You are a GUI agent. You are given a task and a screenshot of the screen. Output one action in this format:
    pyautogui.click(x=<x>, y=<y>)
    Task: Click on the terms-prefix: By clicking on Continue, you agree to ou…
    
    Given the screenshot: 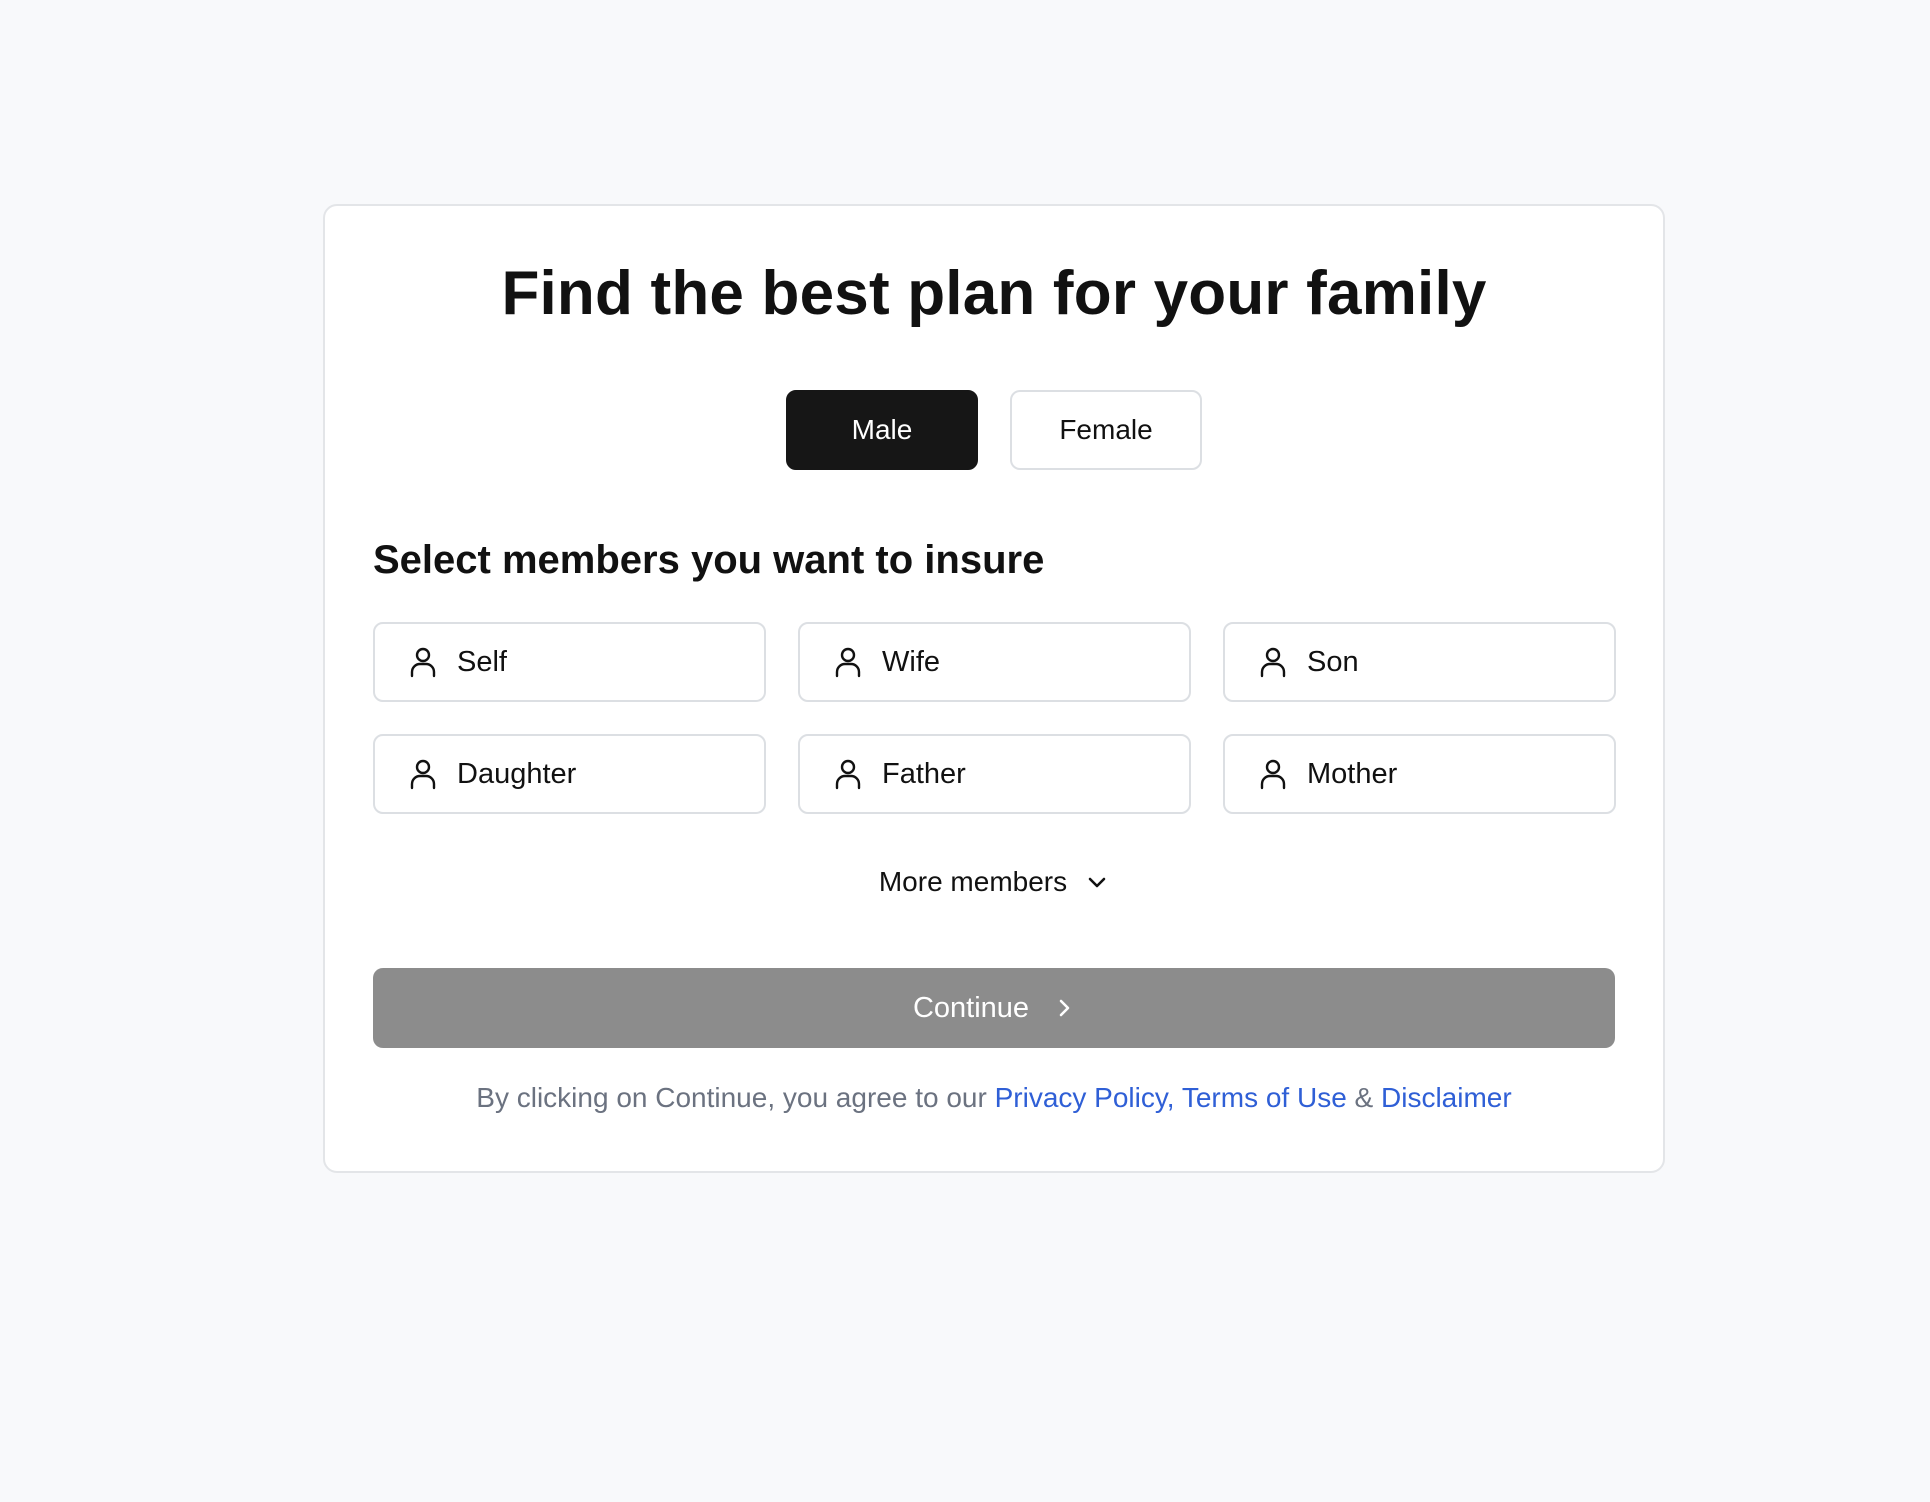 What is the action you would take?
    pyautogui.click(x=735, y=1097)
    